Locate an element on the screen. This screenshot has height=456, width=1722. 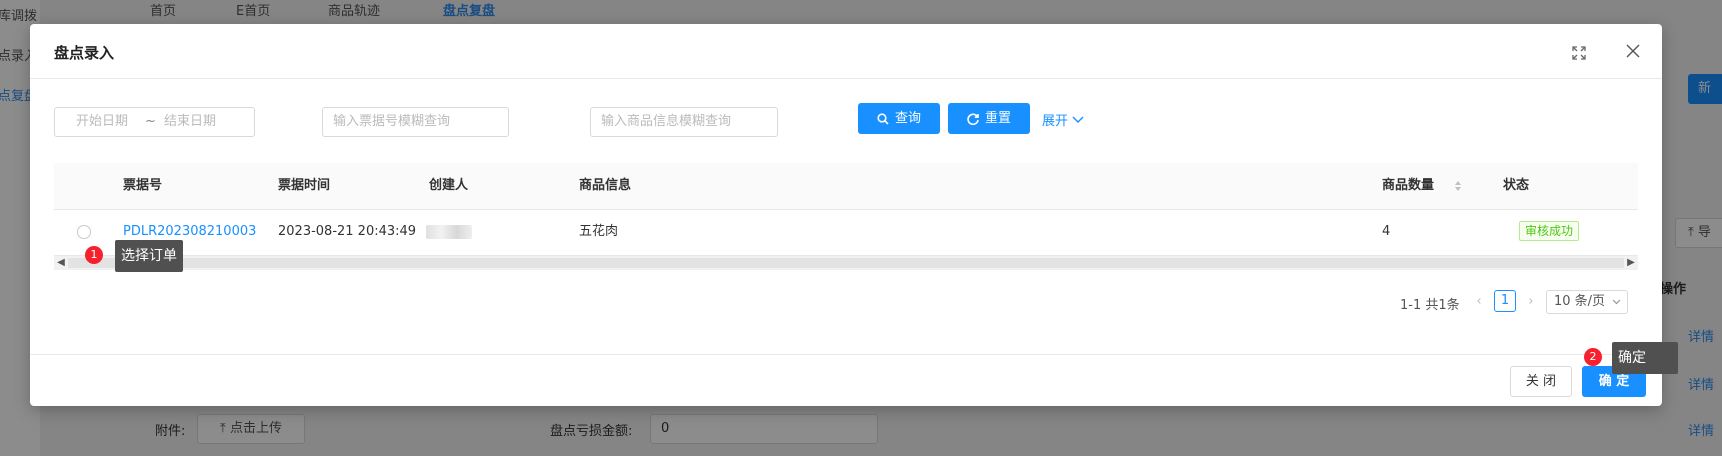
reset-button: 重置 is located at coordinates (989, 118).